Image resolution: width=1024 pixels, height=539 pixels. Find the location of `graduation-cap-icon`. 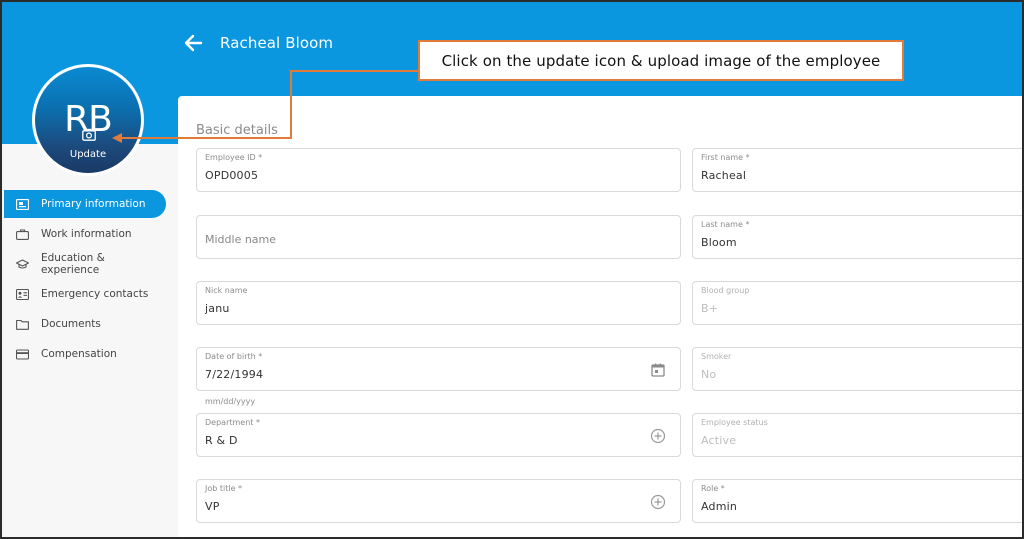

graduation-cap-icon is located at coordinates (22, 263).